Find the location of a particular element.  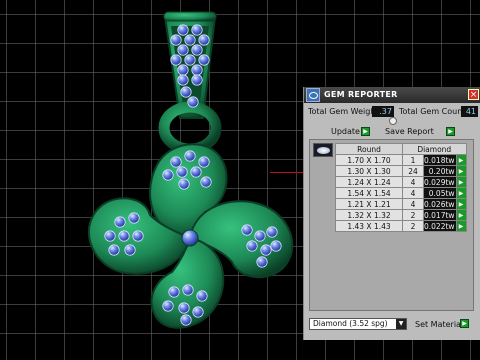

table-row: 1.24 X 1.24 4 0.029tw ▶ is located at coordinates (401, 182).